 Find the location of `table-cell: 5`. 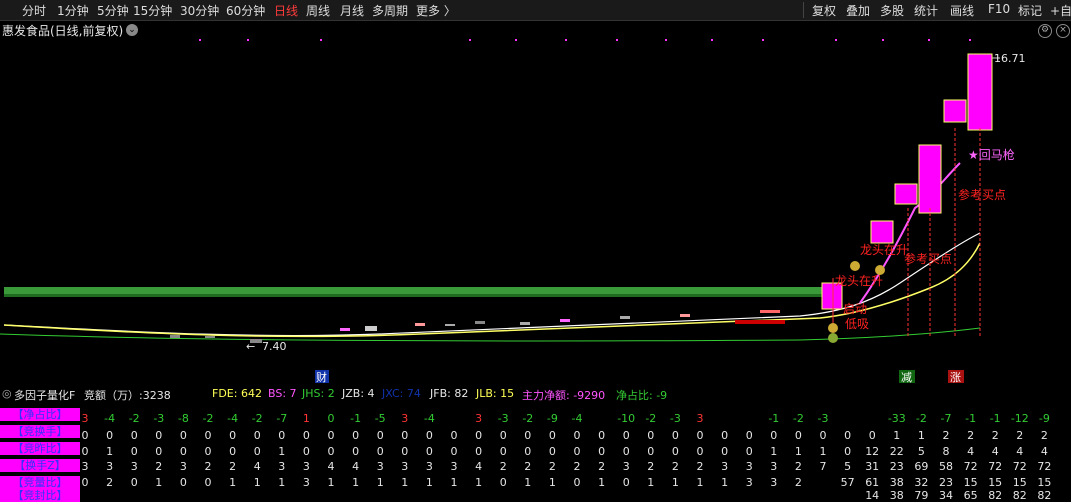

table-cell: 5 is located at coordinates (848, 466).